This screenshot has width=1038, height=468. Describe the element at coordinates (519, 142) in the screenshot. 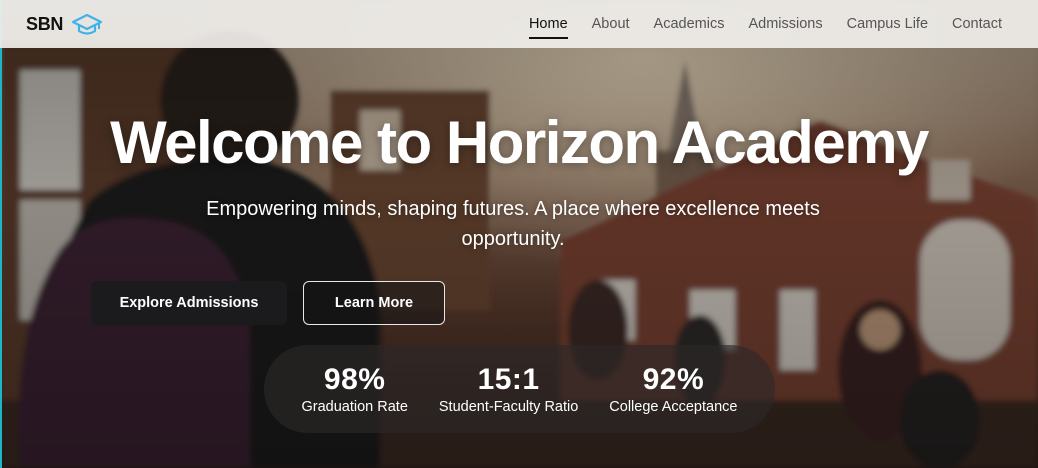

I see `hero-title: Welcome to Horizon Academy` at that location.